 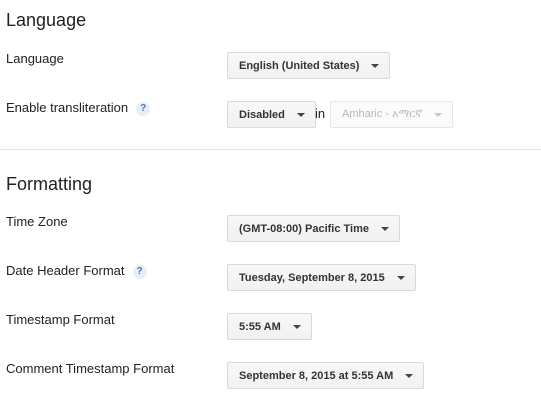 I want to click on comment-timestamp-format-label: Comment Timestamp Format, so click(x=90, y=368).